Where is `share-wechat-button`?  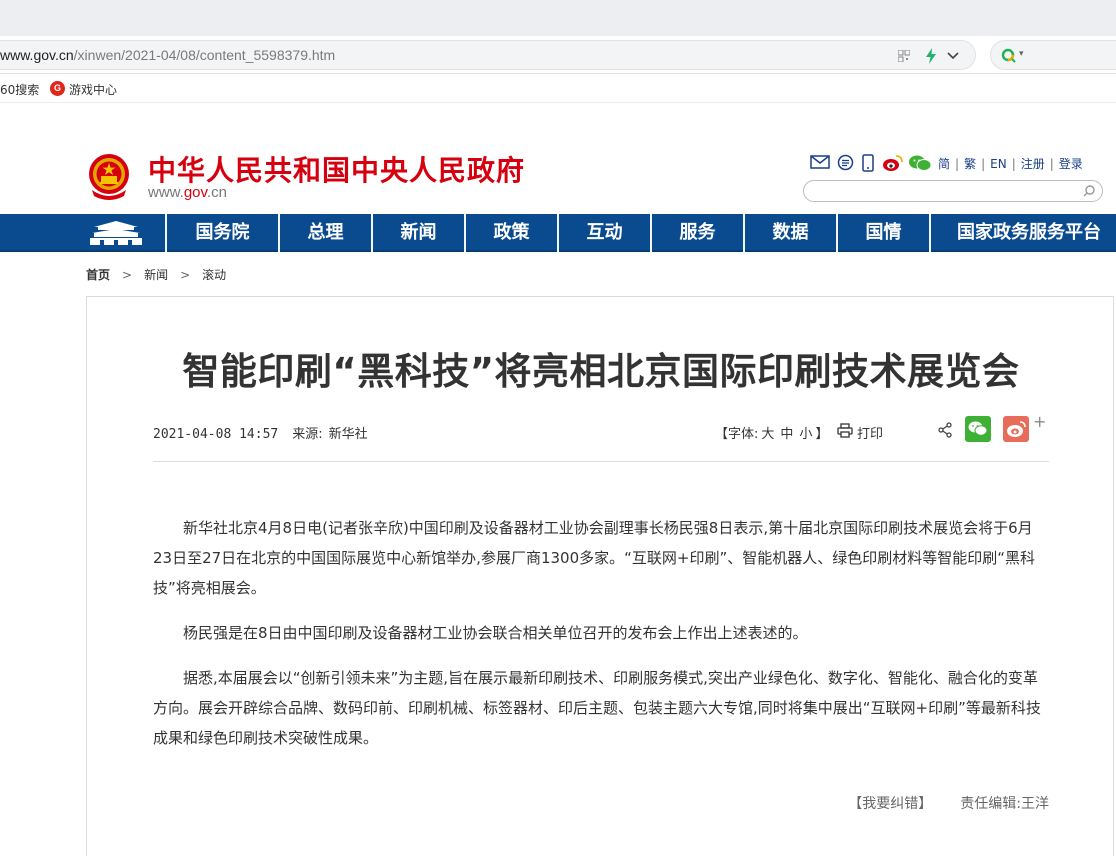 share-wechat-button is located at coordinates (978, 429).